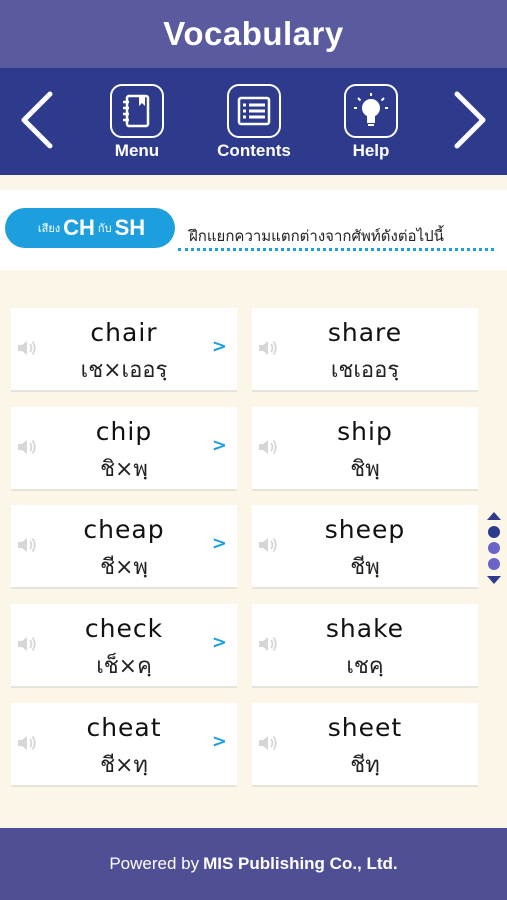 Image resolution: width=507 pixels, height=900 pixels. I want to click on pill-connector: กับ, so click(104, 228).